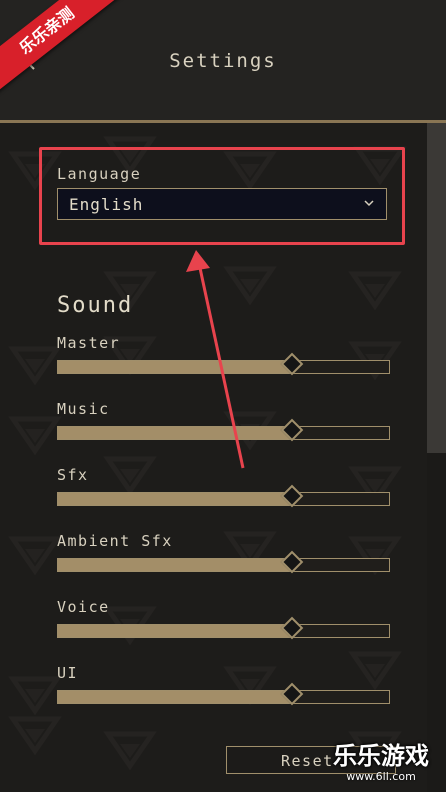 This screenshot has height=792, width=446. I want to click on watermark-title: 乐乐游戏, so click(381, 756).